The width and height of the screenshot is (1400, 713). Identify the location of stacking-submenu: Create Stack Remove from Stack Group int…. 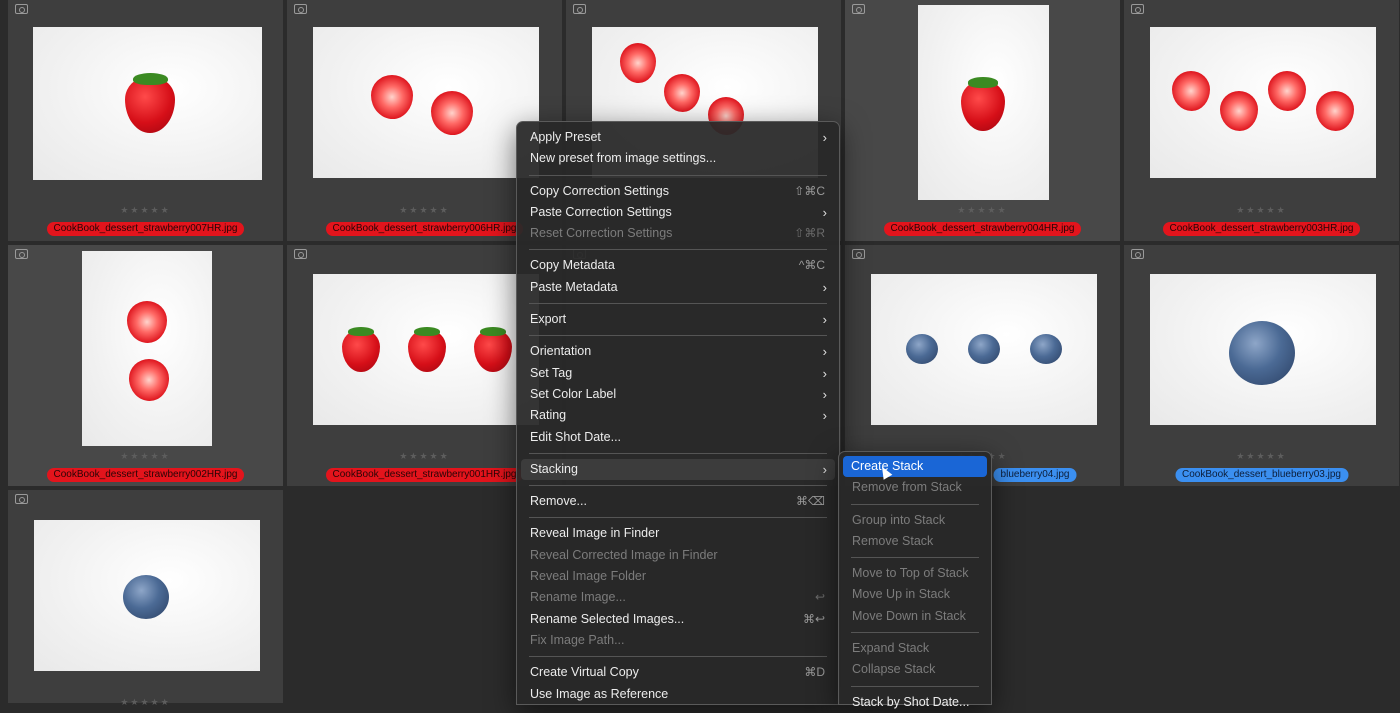
(915, 580).